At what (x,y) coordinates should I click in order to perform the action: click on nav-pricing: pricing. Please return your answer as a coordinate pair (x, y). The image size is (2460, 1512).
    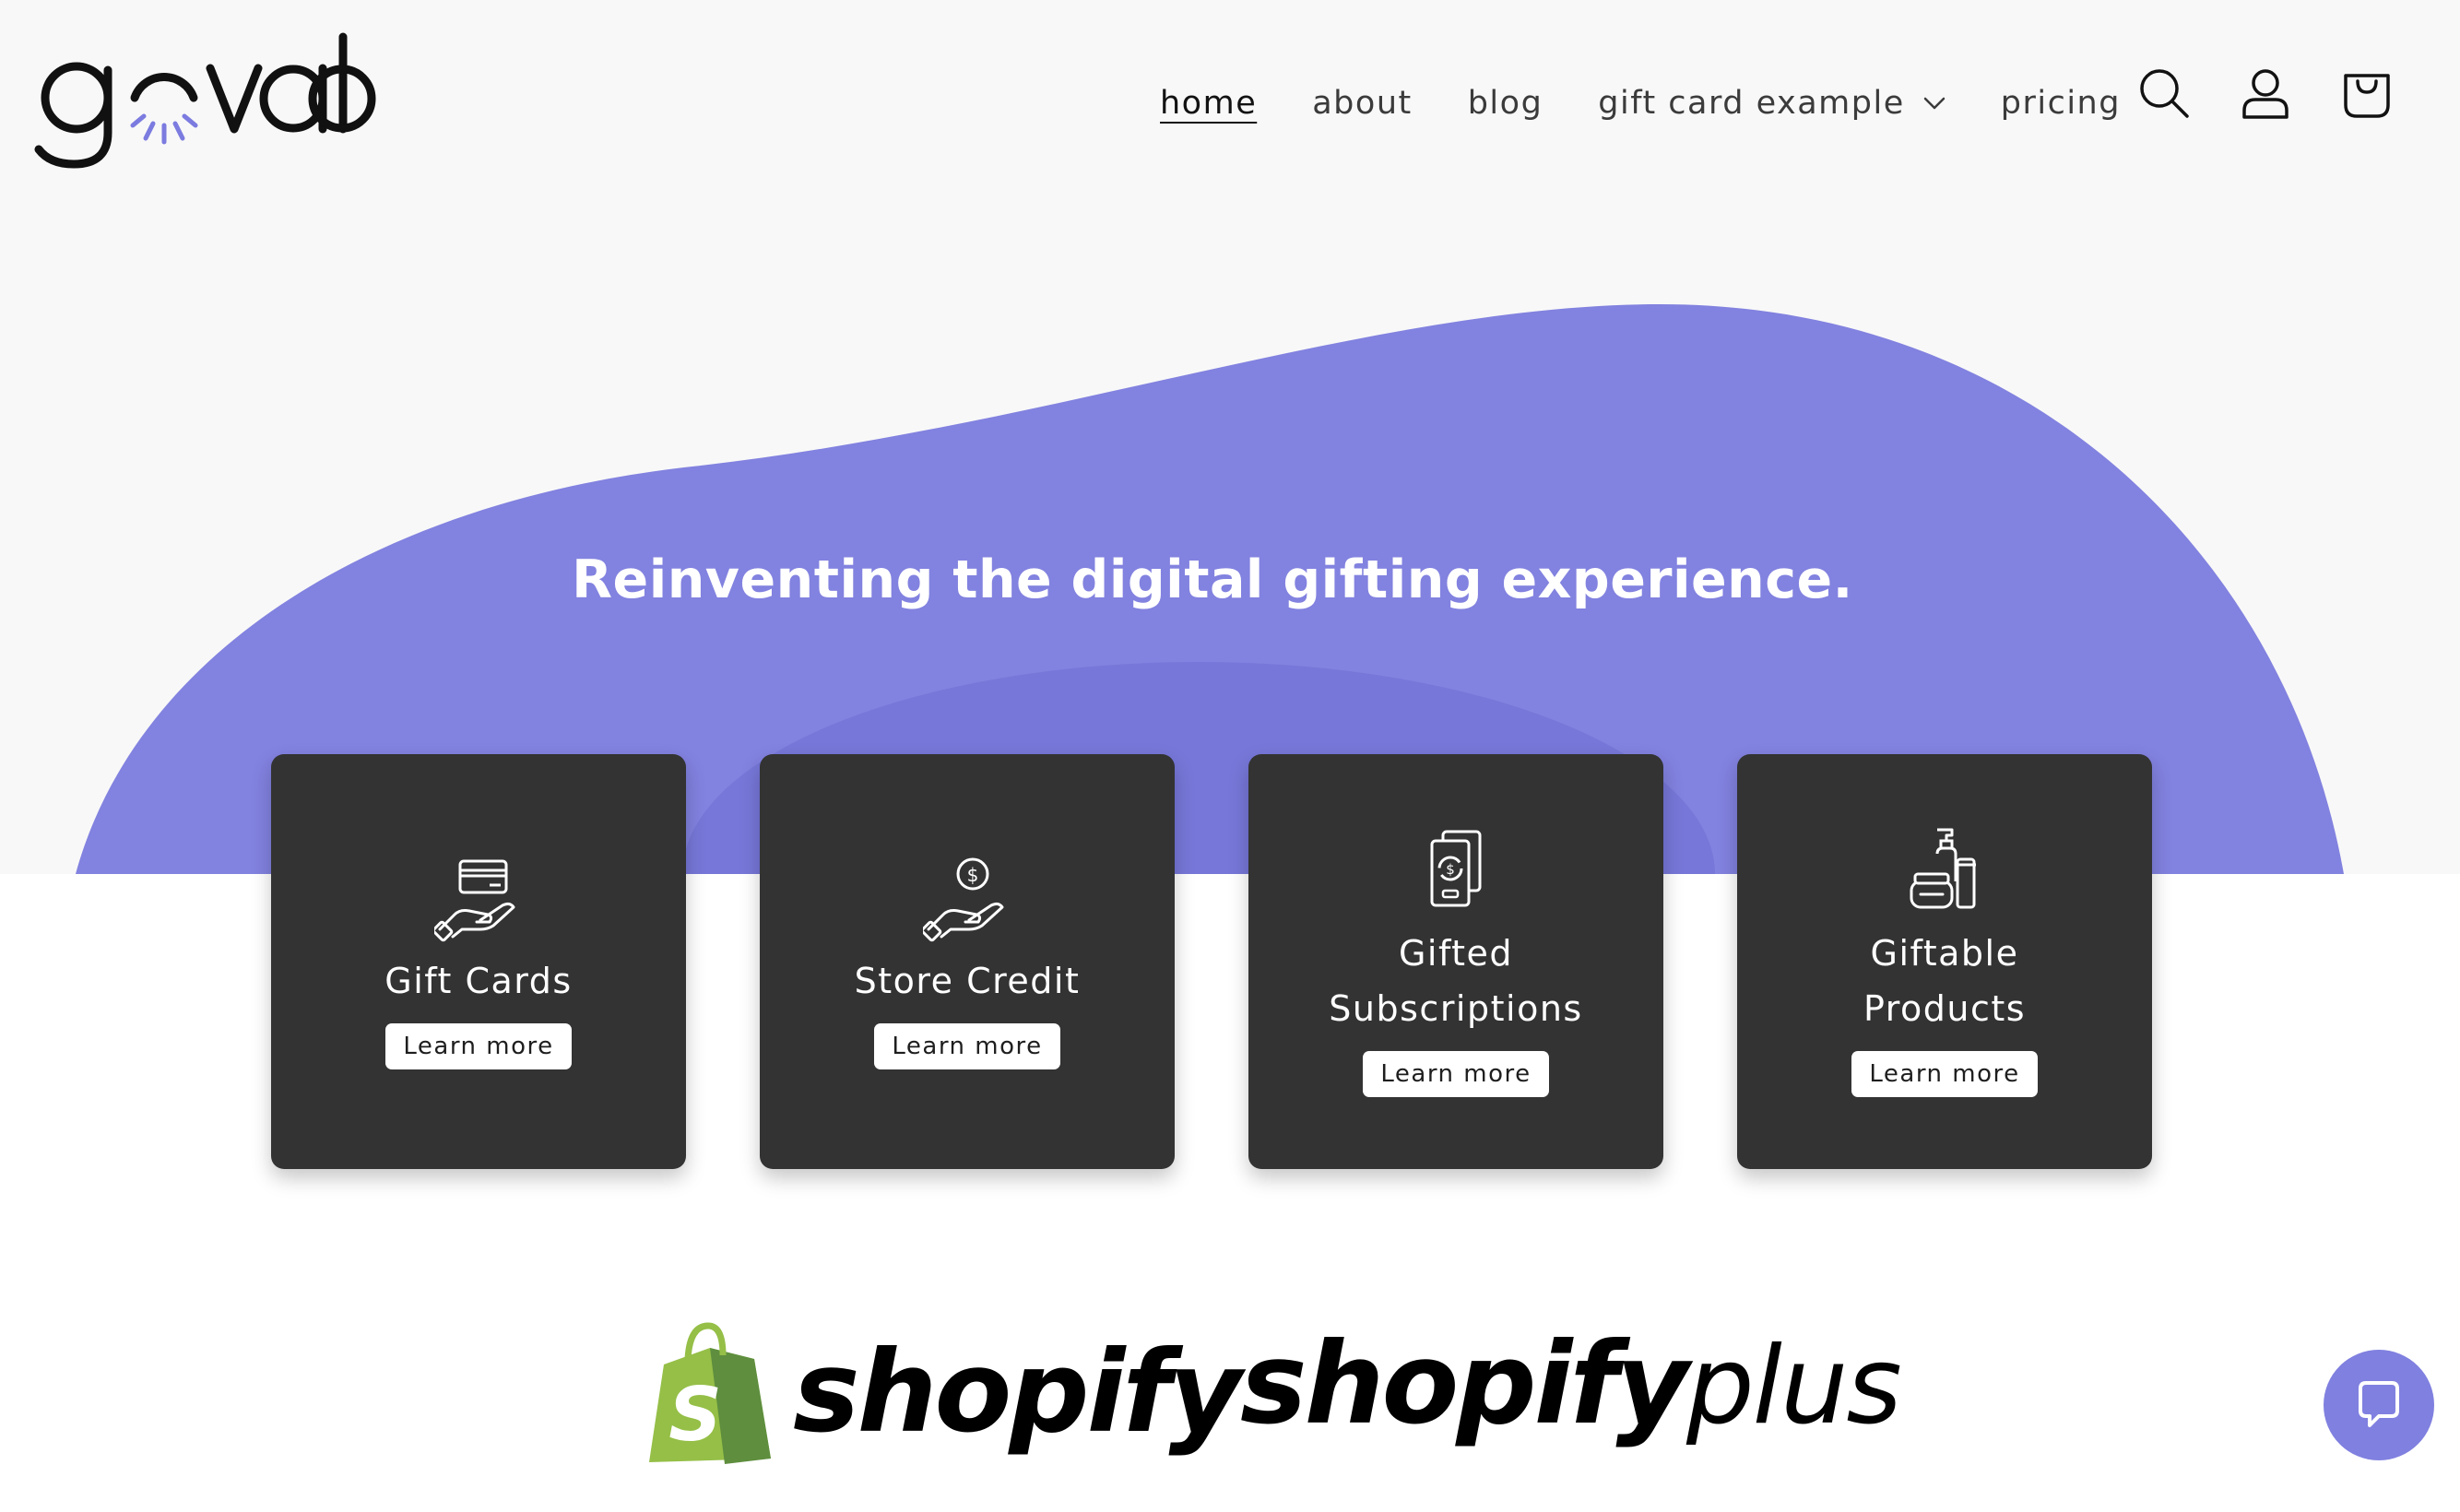
    Looking at the image, I should click on (2061, 103).